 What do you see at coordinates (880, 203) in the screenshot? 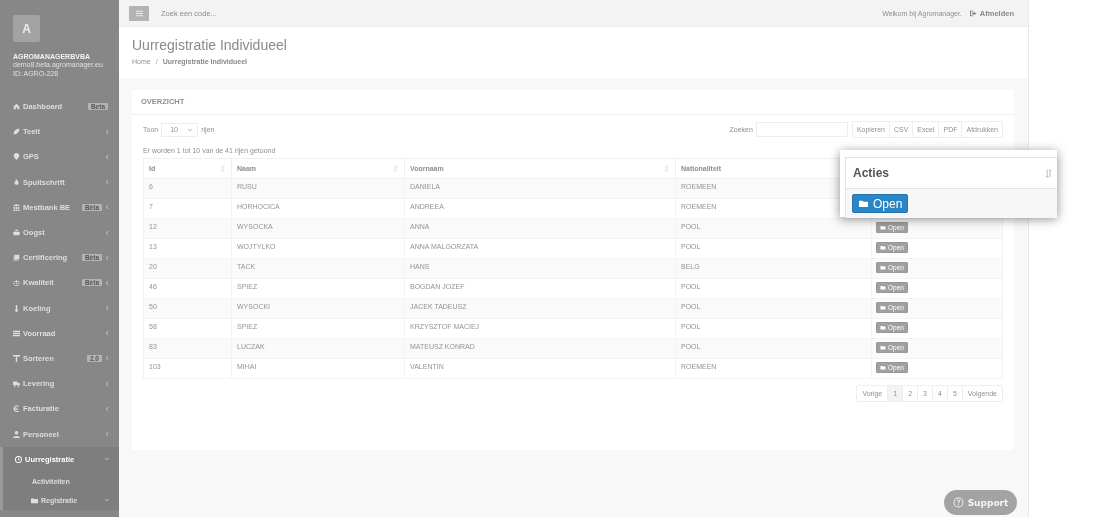
I see `open-button: Open` at bounding box center [880, 203].